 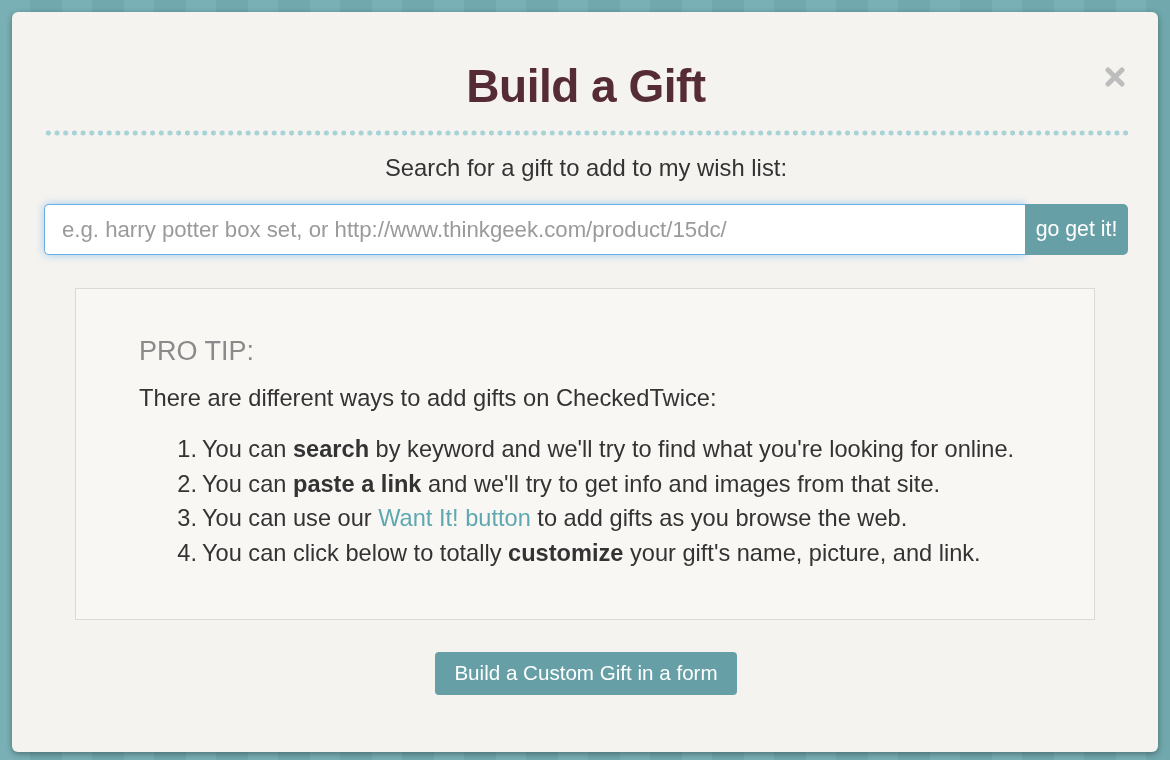 What do you see at coordinates (534, 229) in the screenshot?
I see `search-field: e.g. harry potter box set, or http://www.thinkgeek.com/product/15dc/` at bounding box center [534, 229].